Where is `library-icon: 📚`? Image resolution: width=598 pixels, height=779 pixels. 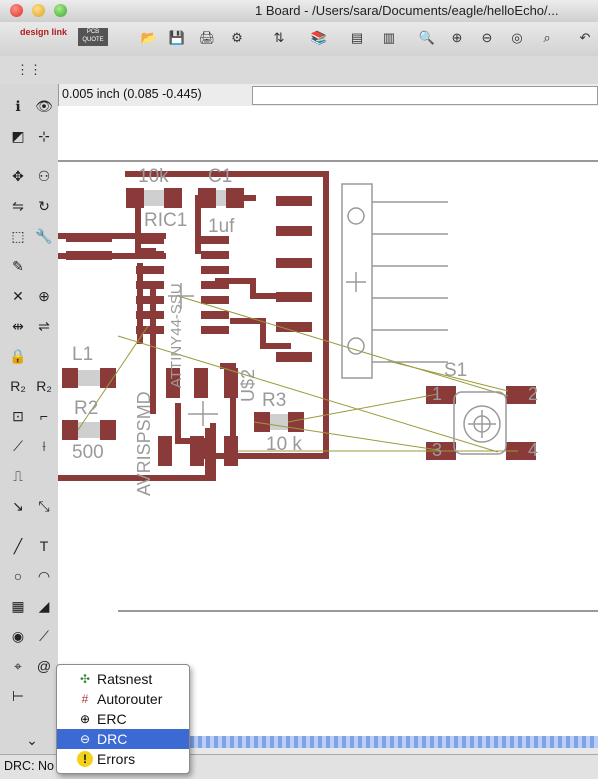
library-icon: 📚 is located at coordinates (319, 38).